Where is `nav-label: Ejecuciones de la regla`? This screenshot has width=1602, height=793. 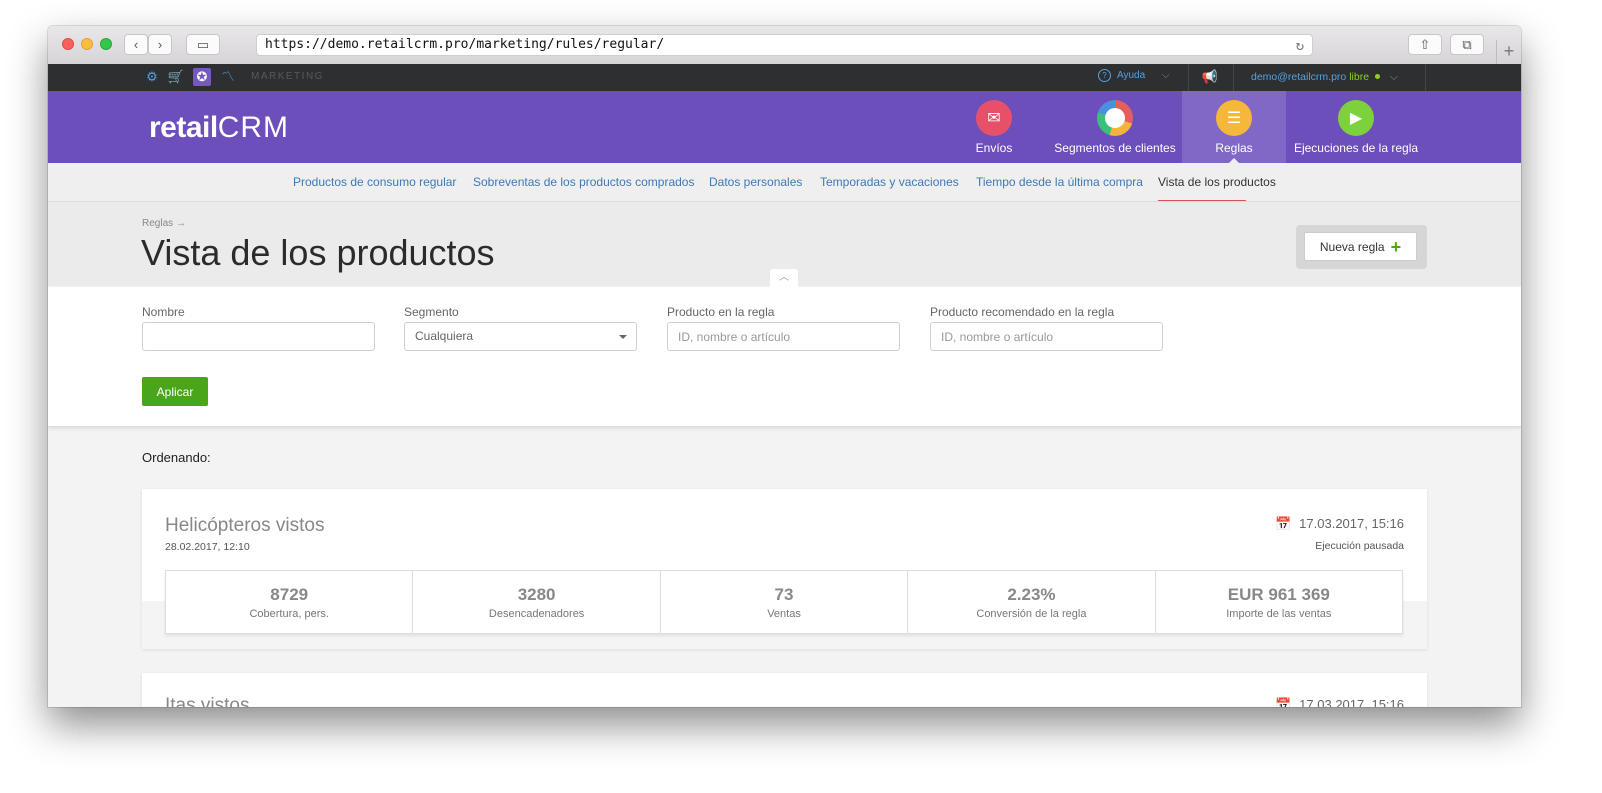 nav-label: Ejecuciones de la regla is located at coordinates (1356, 148).